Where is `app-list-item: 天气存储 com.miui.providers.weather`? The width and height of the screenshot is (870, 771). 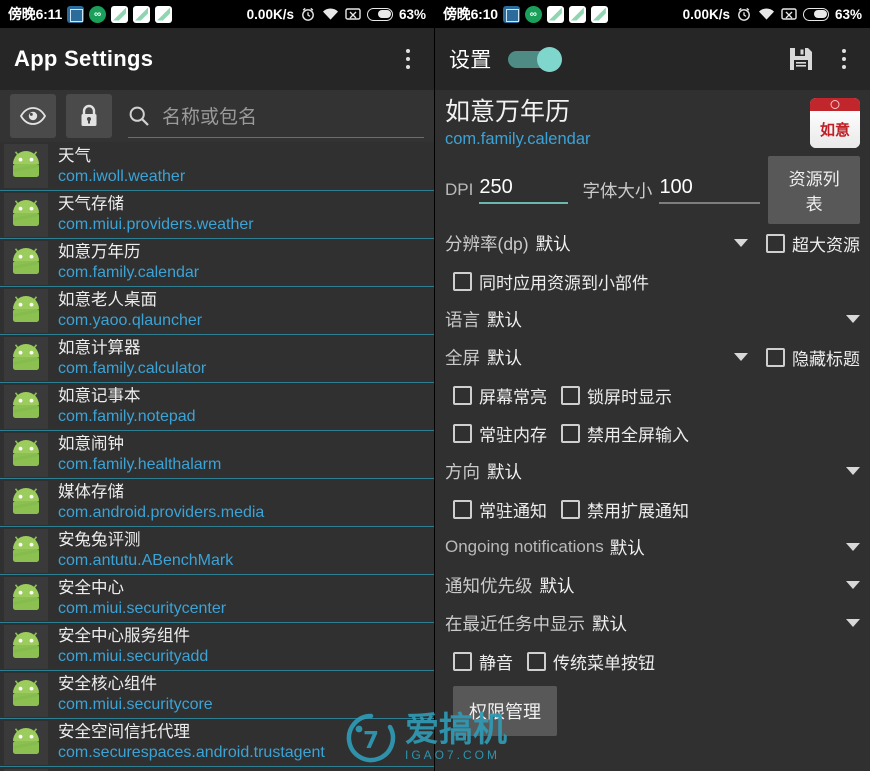 app-list-item: 天气存储 com.miui.providers.weather is located at coordinates (217, 214).